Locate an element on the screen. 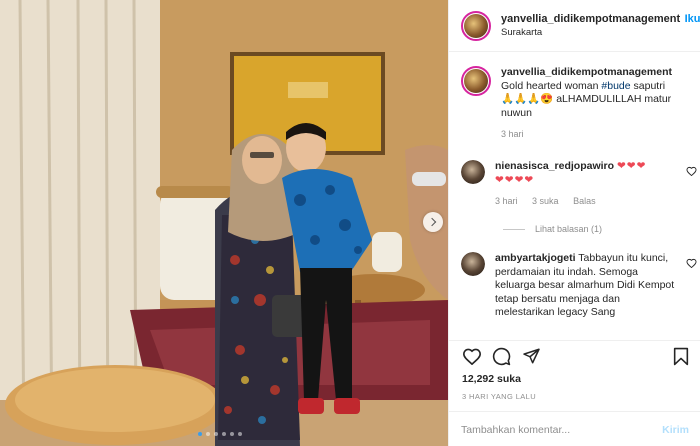 The image size is (700, 446). caption-emoji: 🙏🙏🙏😍 is located at coordinates (527, 99).